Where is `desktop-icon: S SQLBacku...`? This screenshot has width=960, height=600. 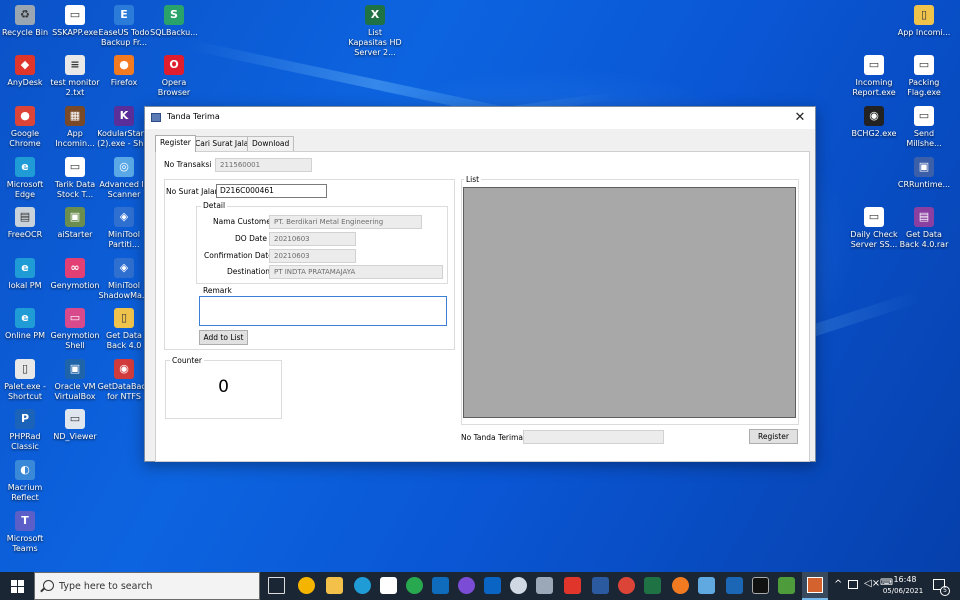
desktop-icon: S SQLBacku... is located at coordinates (174, 21).